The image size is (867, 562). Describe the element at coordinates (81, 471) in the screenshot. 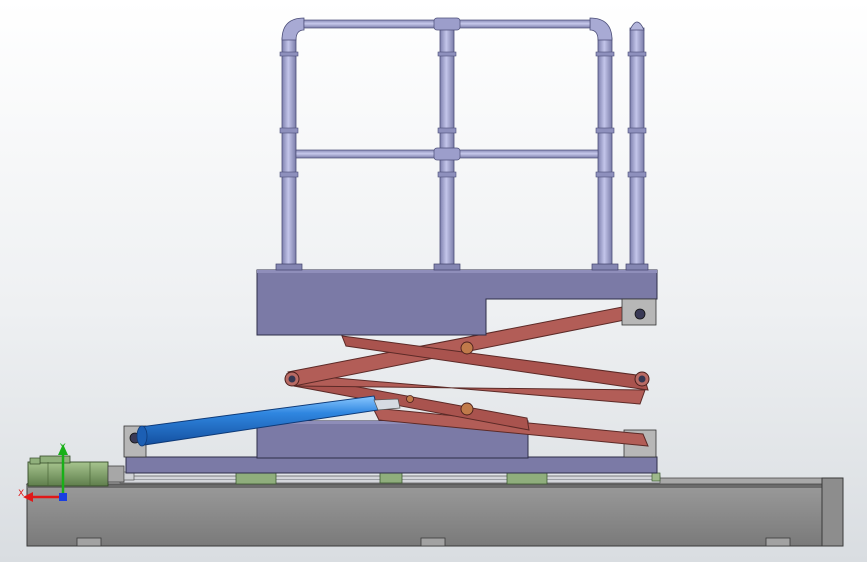

I see `drive-motor` at that location.